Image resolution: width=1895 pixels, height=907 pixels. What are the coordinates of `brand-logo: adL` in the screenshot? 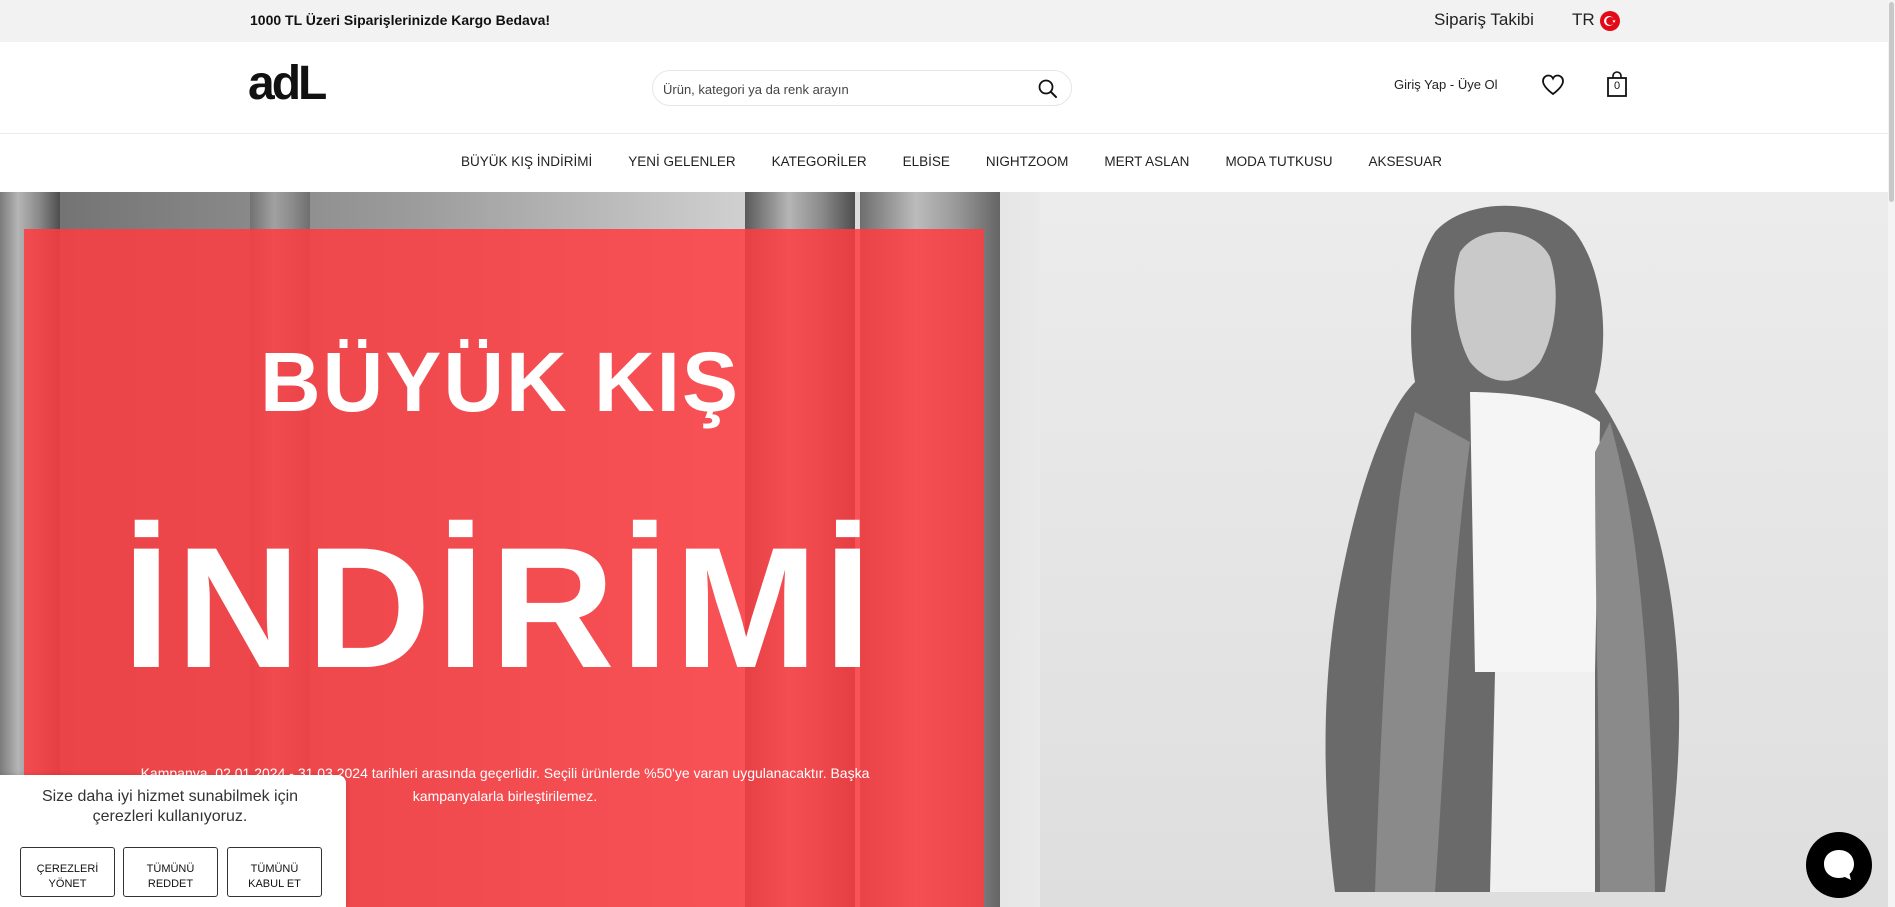 It's located at (287, 84).